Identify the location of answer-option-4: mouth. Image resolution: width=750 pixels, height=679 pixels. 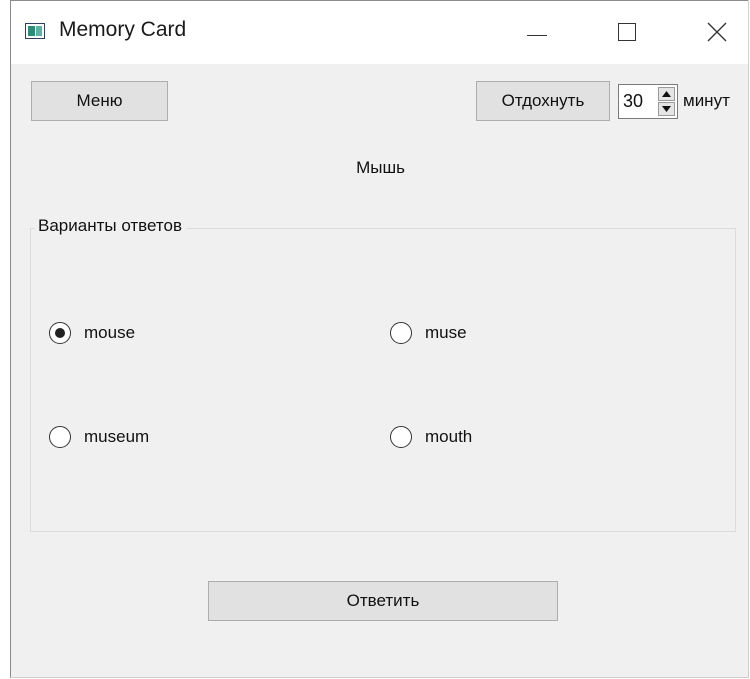
(431, 437).